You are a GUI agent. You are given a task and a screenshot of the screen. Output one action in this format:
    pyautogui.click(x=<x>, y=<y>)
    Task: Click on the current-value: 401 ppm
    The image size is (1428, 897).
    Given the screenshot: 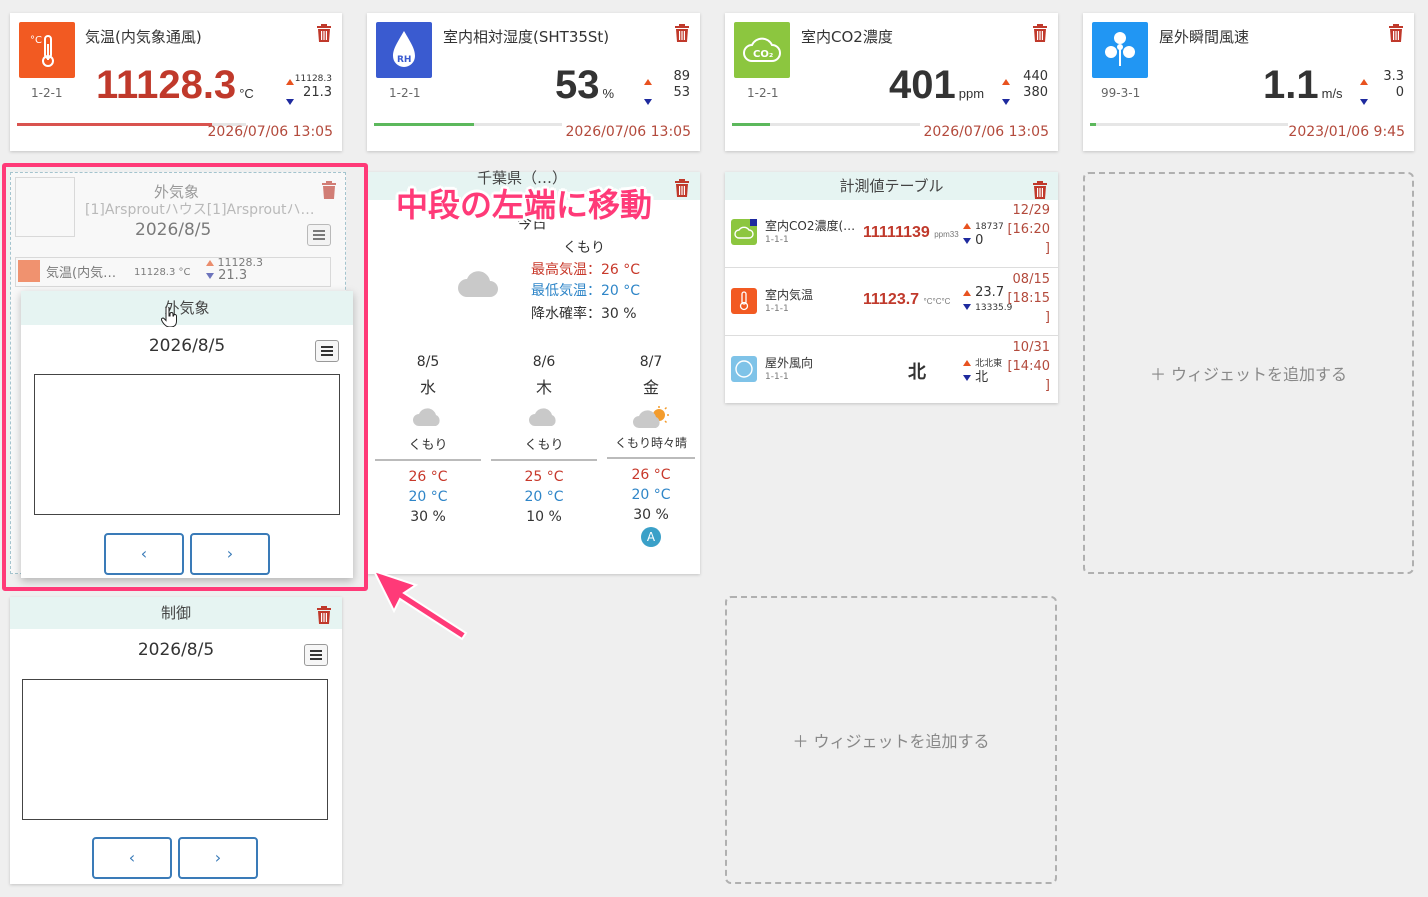 What is the action you would take?
    pyautogui.click(x=937, y=85)
    